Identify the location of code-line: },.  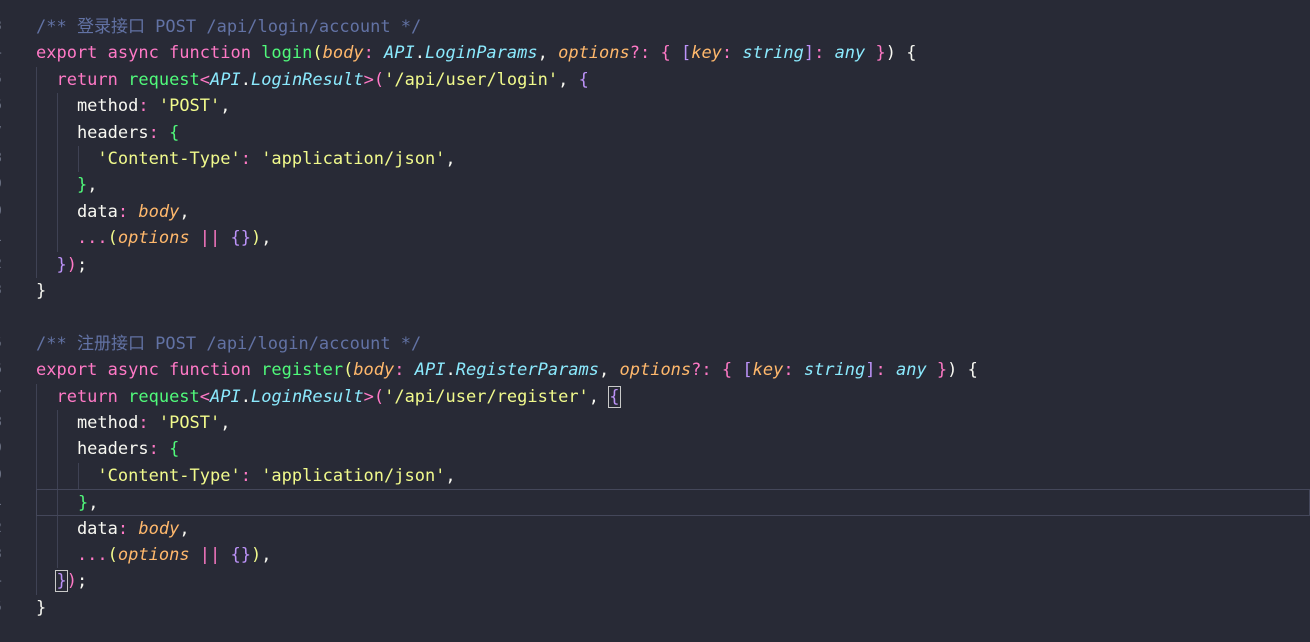
(673, 185).